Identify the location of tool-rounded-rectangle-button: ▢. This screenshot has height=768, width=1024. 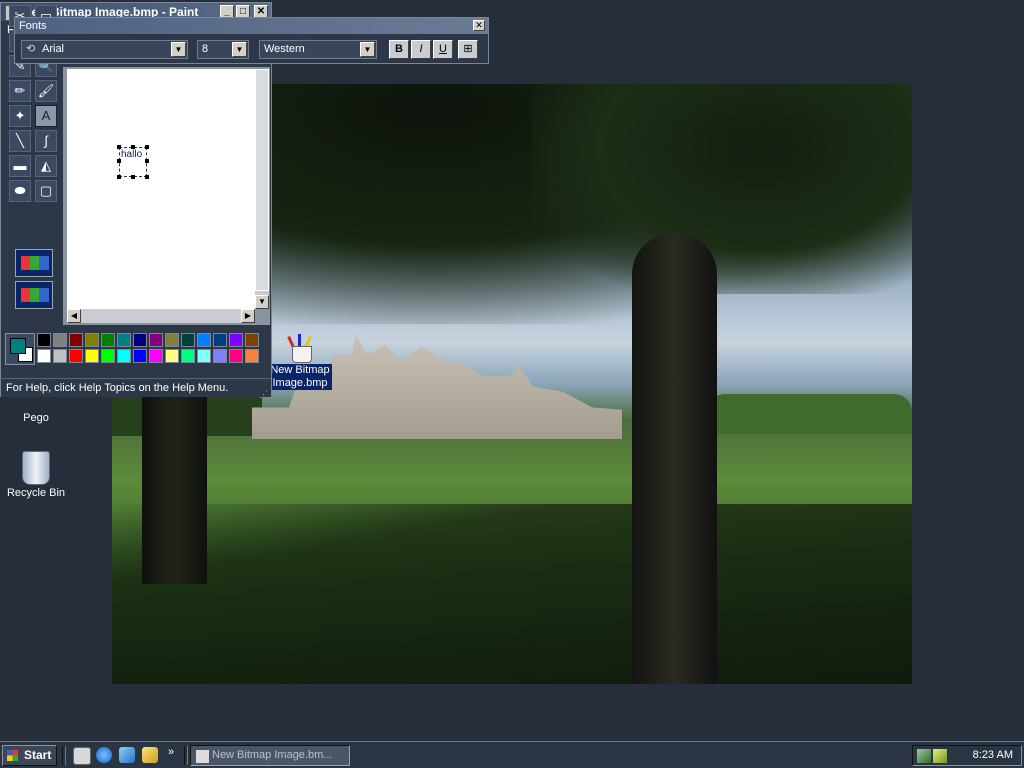
(46, 191).